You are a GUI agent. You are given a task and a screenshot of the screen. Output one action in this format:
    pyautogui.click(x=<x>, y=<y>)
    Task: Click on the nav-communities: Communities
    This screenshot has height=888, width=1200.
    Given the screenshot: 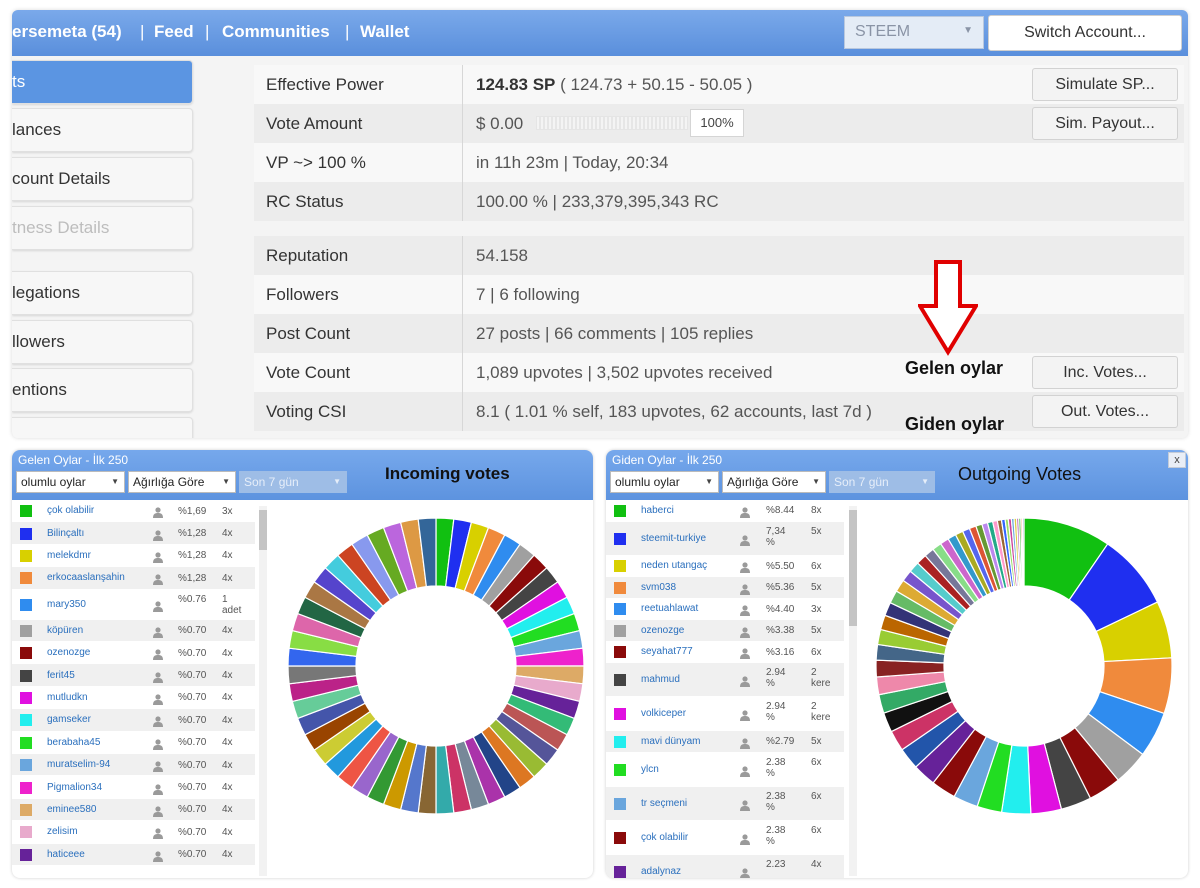 What is the action you would take?
    pyautogui.click(x=276, y=32)
    